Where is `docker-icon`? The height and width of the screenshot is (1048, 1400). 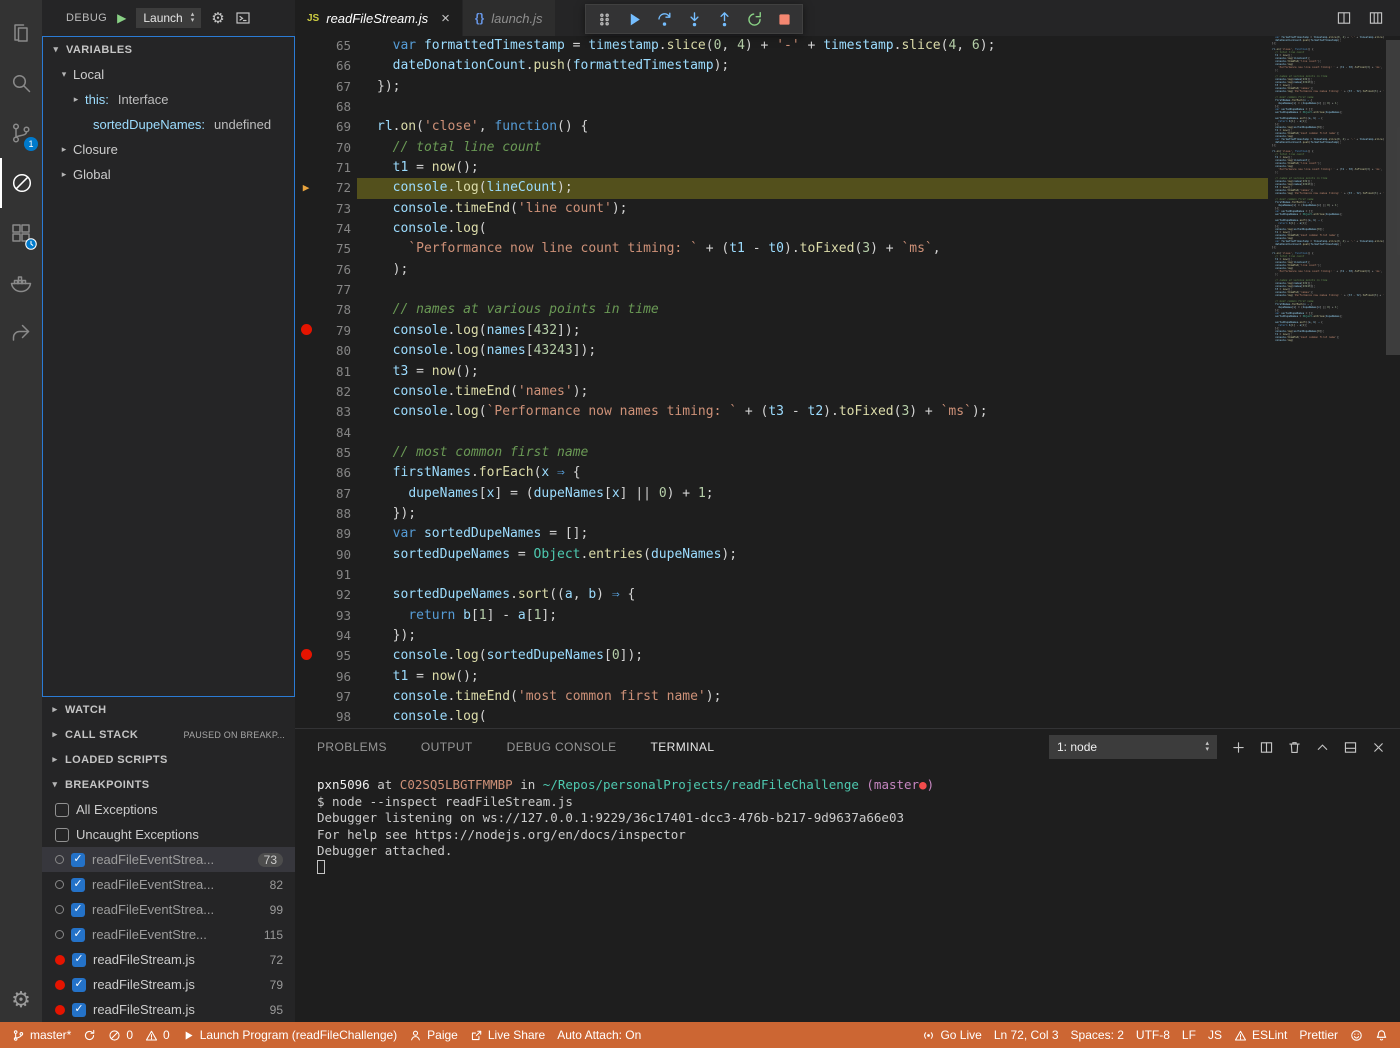
docker-icon is located at coordinates (21, 283).